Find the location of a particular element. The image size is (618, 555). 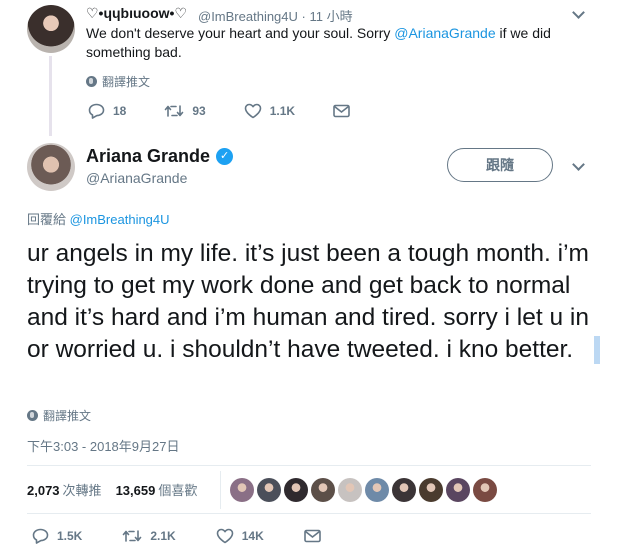

reply-count: 1.5K is located at coordinates (70, 536).